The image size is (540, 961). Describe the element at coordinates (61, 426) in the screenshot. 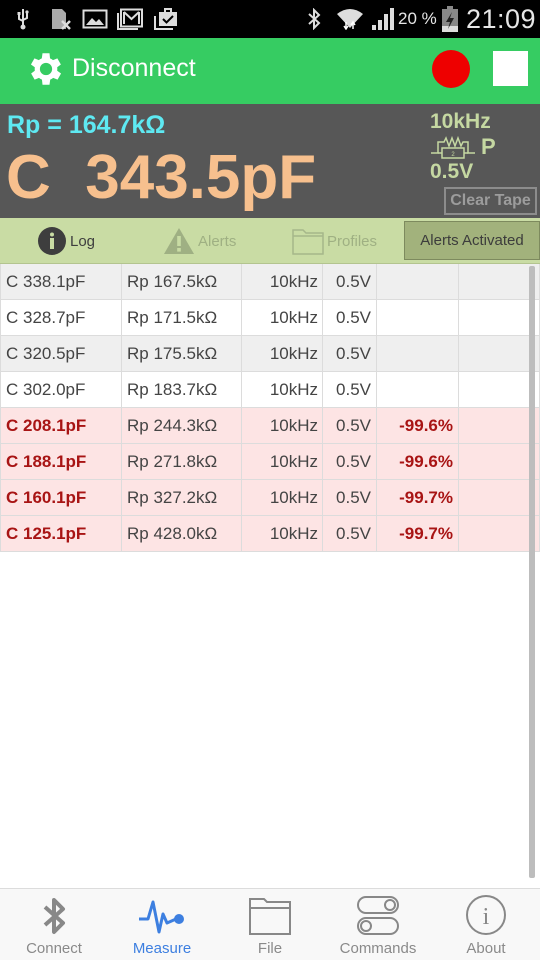

I see `capacitance-cell: C 208.1pF` at that location.